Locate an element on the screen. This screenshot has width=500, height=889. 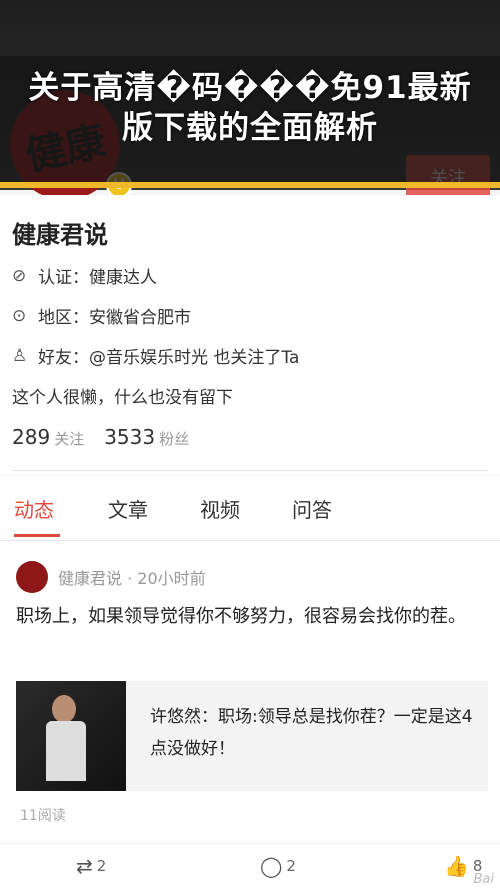
profile-name: 健康君说 is located at coordinates (60, 235).